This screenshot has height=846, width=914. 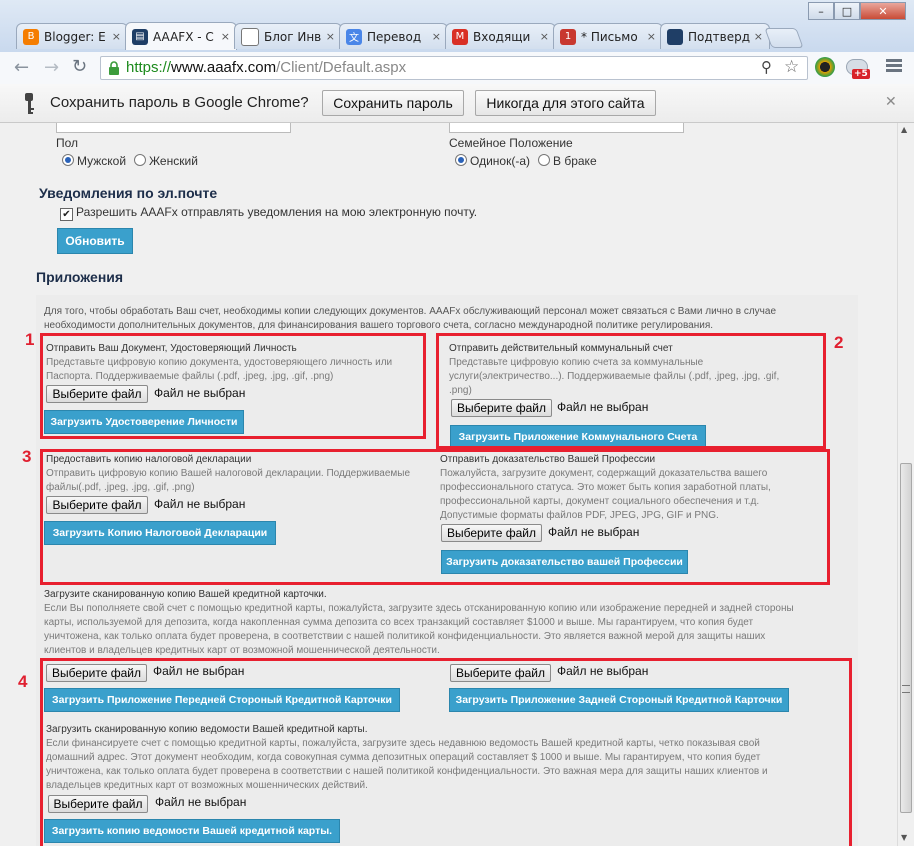 I want to click on reload-icon: ↻, so click(x=79, y=66).